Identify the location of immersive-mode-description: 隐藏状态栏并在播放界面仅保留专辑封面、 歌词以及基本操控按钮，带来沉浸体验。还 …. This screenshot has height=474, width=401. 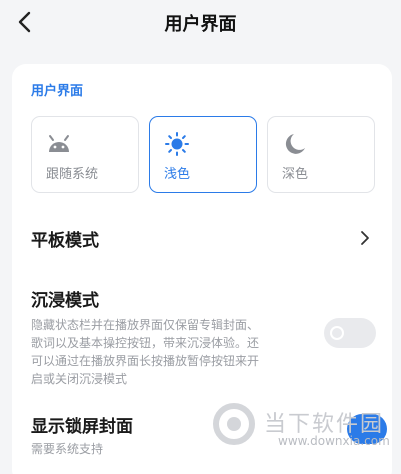
(145, 352).